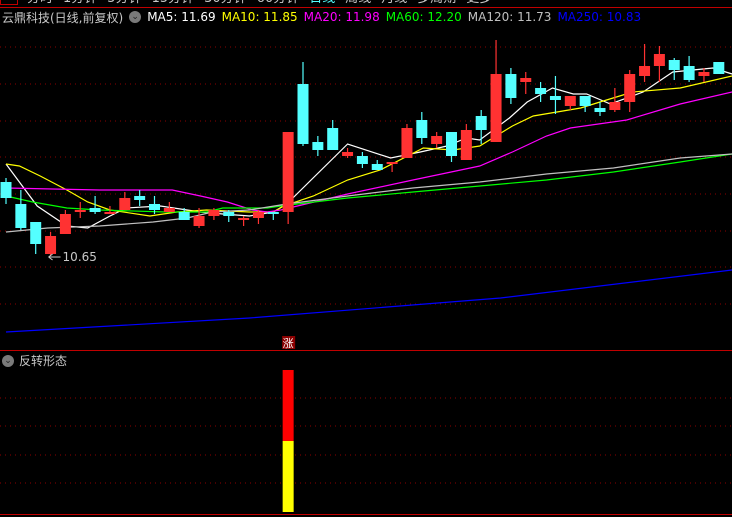 The image size is (732, 517). What do you see at coordinates (368, 183) in the screenshot?
I see `ma-line-ma60` at bounding box center [368, 183].